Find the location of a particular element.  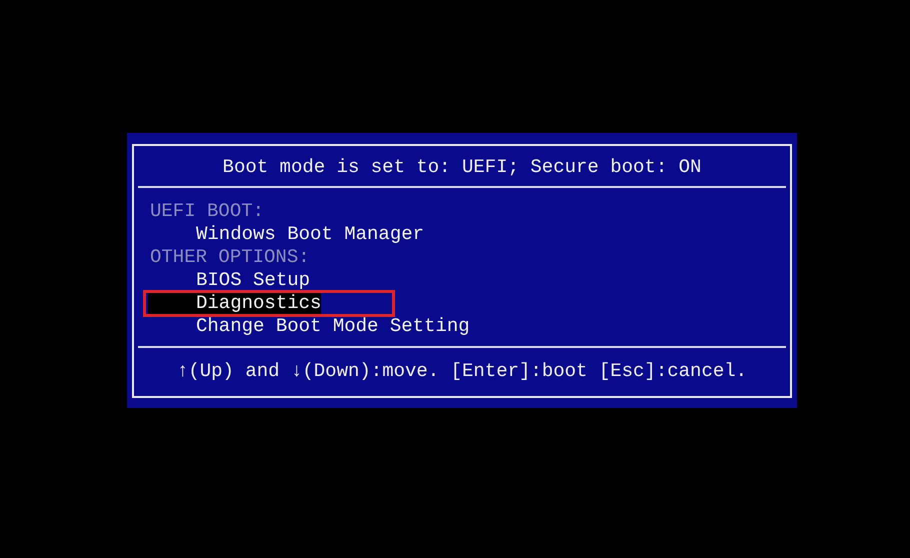

boot-option: Diagnostics is located at coordinates (235, 303).